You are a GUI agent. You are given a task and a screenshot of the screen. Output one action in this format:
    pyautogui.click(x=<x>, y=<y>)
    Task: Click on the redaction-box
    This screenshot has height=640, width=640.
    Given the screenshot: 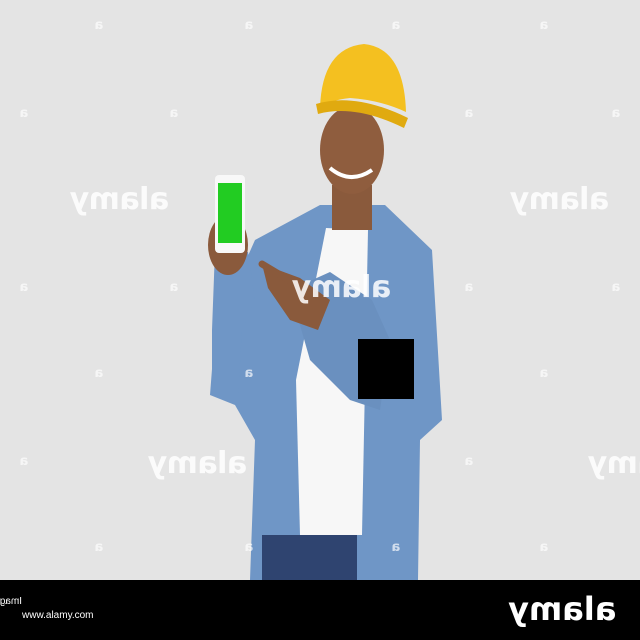 What is the action you would take?
    pyautogui.click(x=386, y=369)
    